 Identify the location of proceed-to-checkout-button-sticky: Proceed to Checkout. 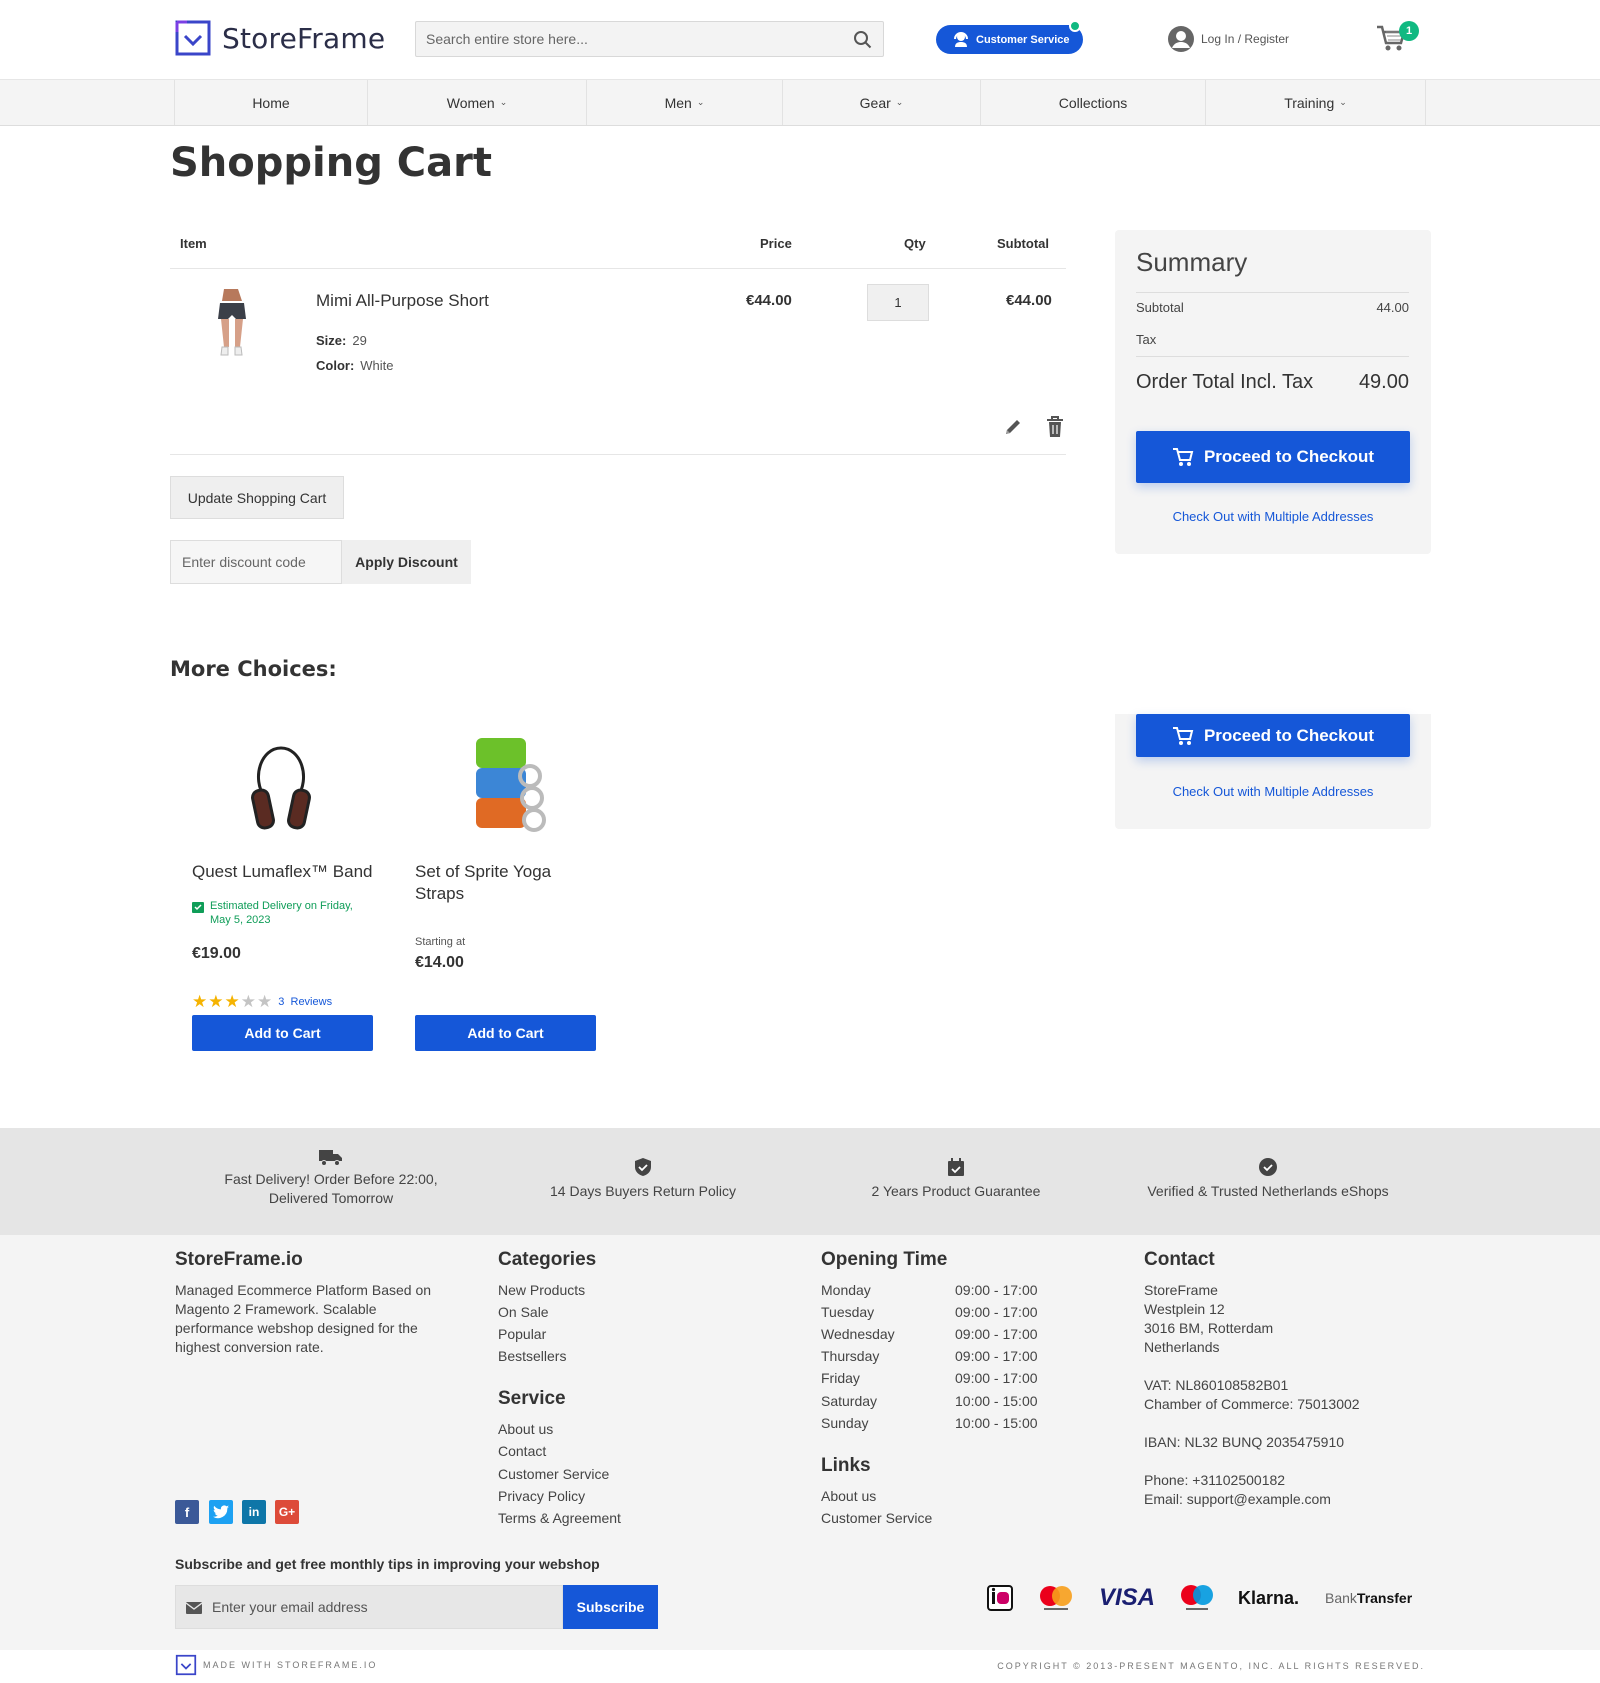
(1273, 735).